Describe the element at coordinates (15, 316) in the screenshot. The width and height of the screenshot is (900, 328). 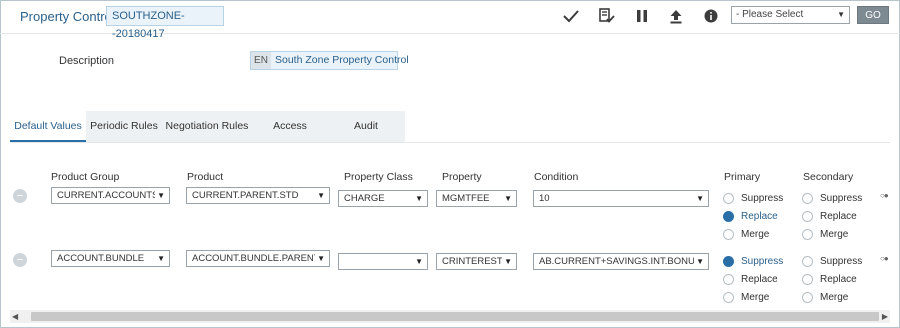
I see `scroll-left-icon: ◀` at that location.